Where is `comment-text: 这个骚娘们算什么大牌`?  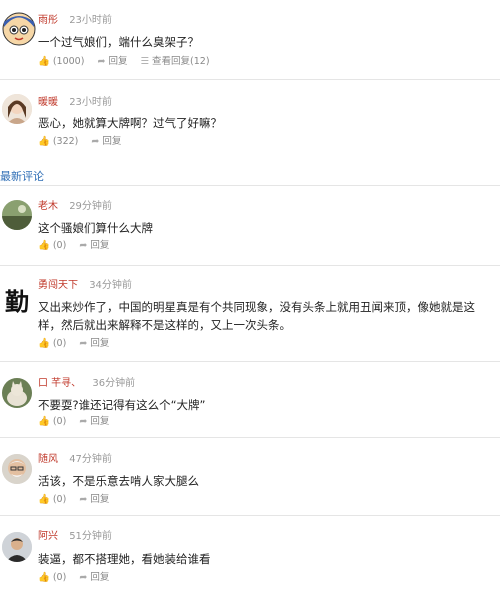
comment-text: 这个骚娘们算什么大牌 is located at coordinates (95, 228).